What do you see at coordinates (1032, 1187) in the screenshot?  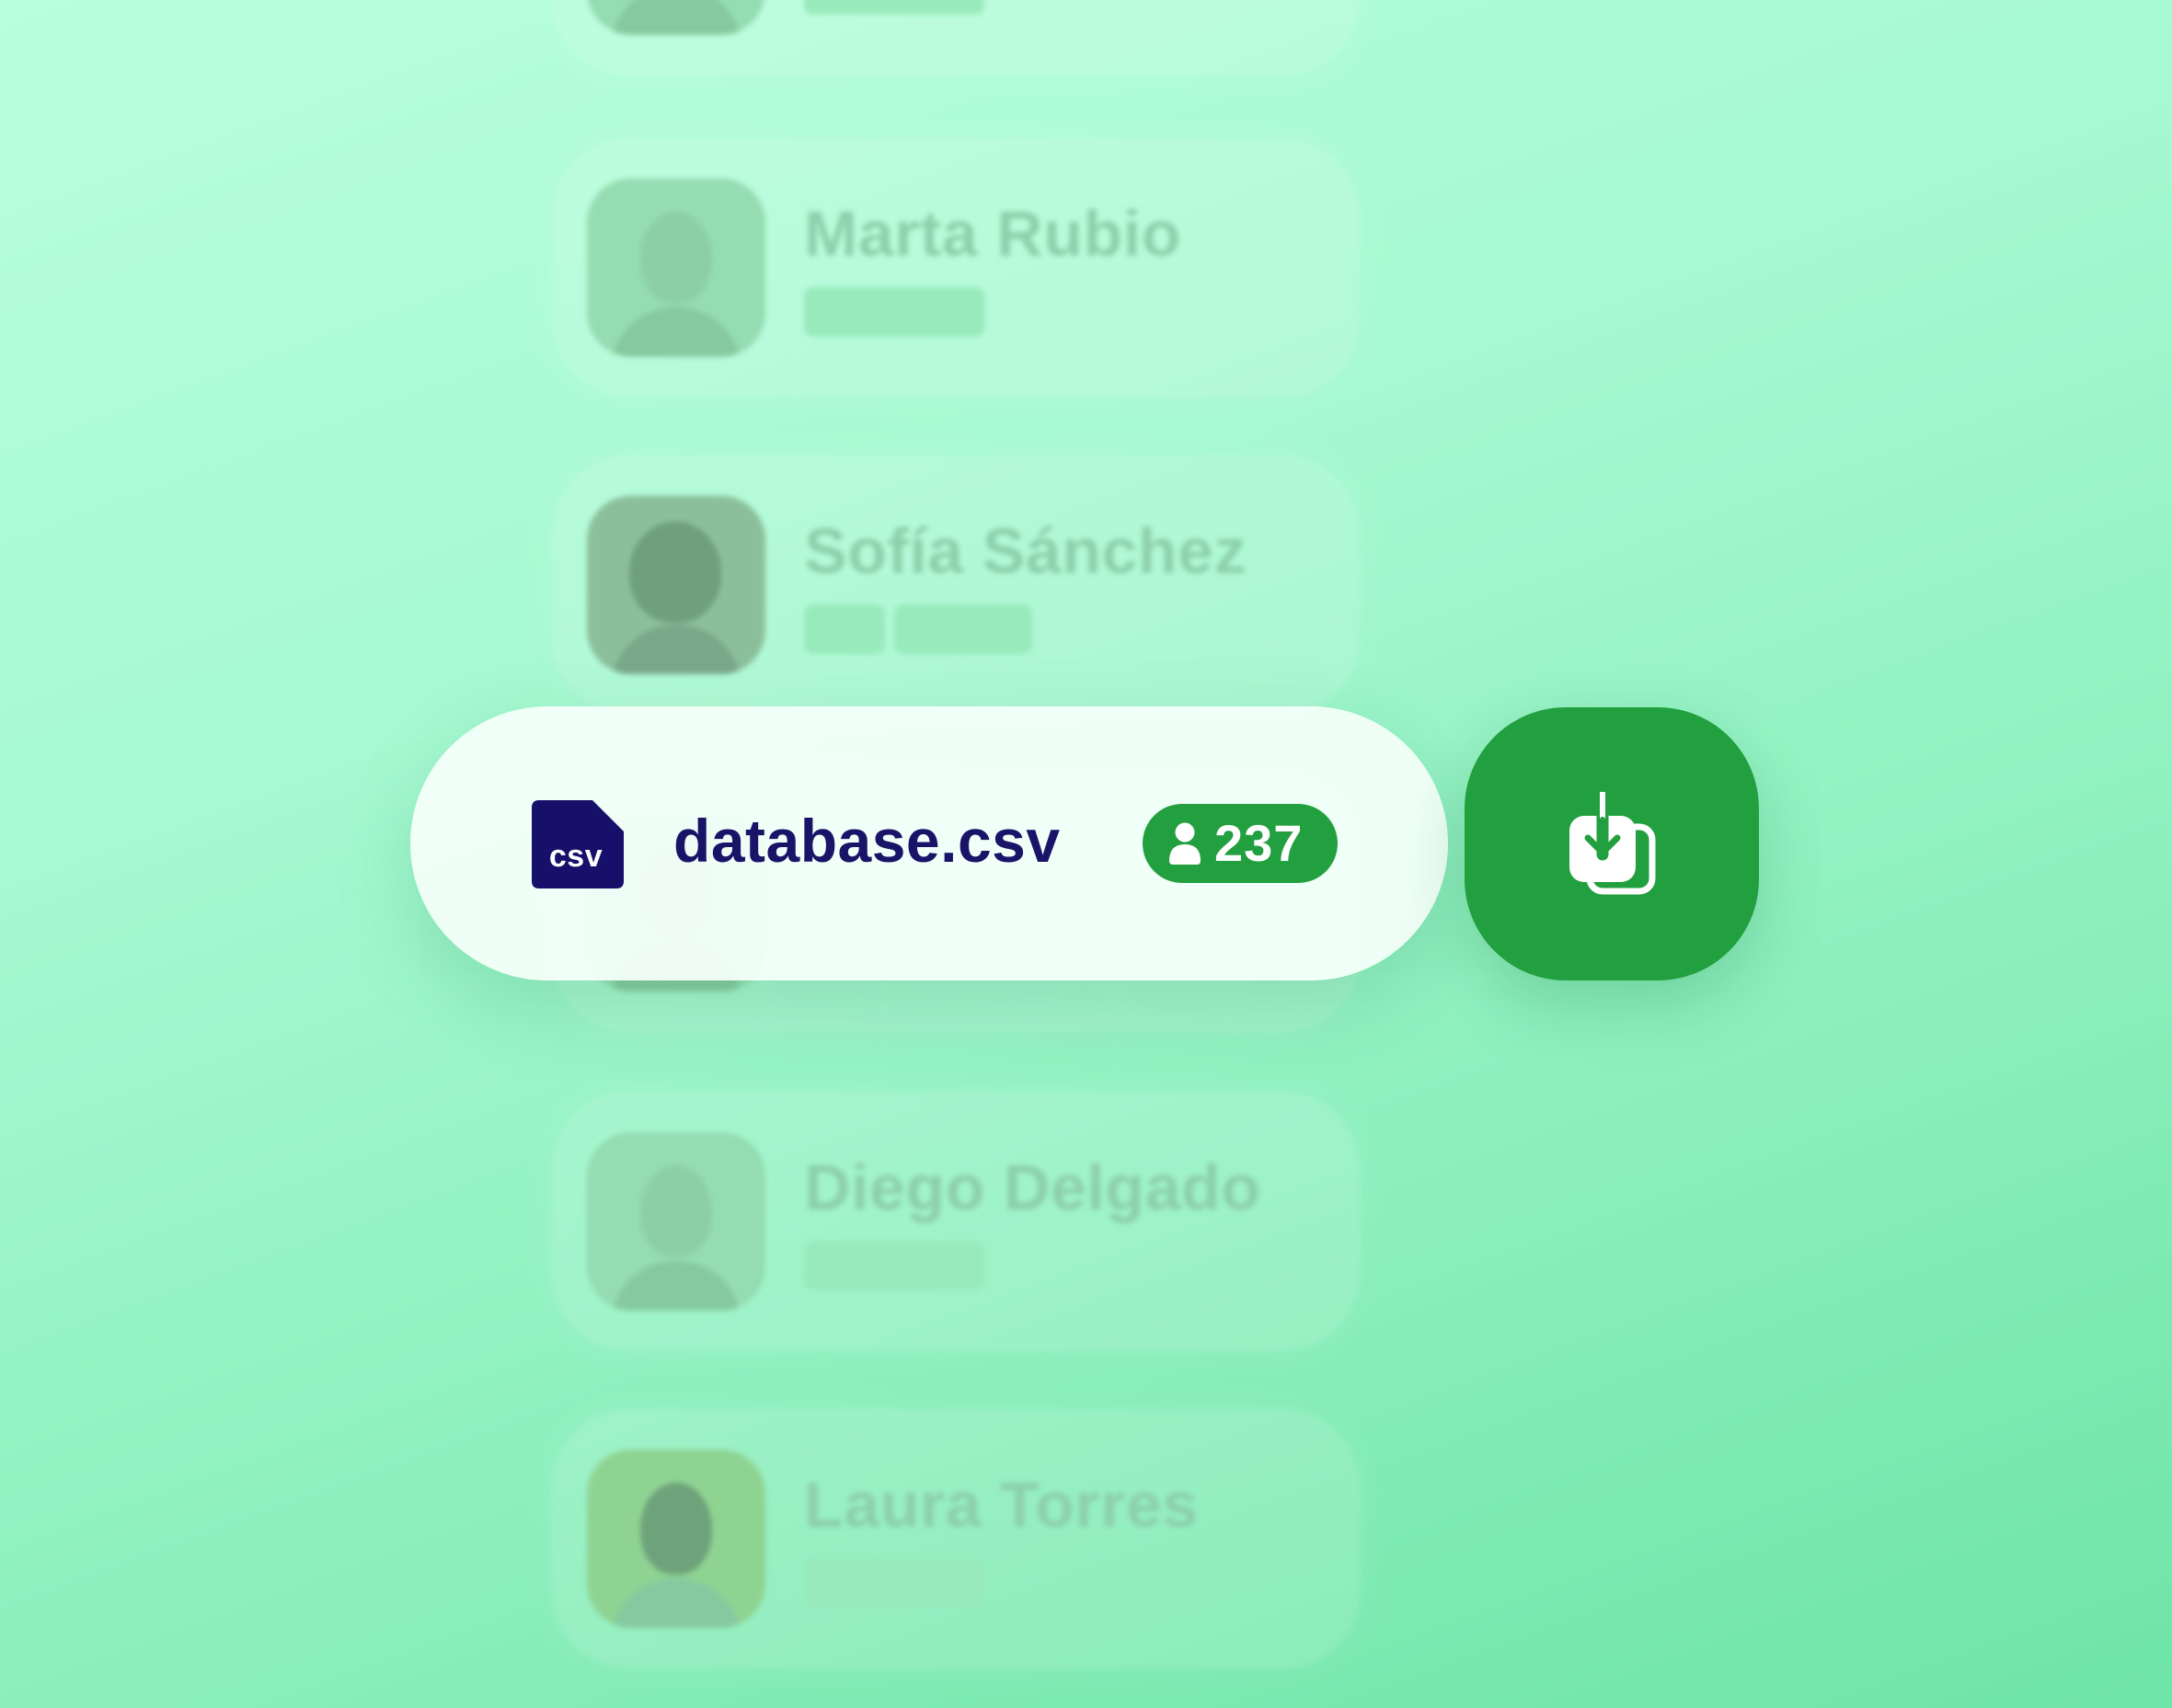 I see `contact-name: Diego Delgado` at bounding box center [1032, 1187].